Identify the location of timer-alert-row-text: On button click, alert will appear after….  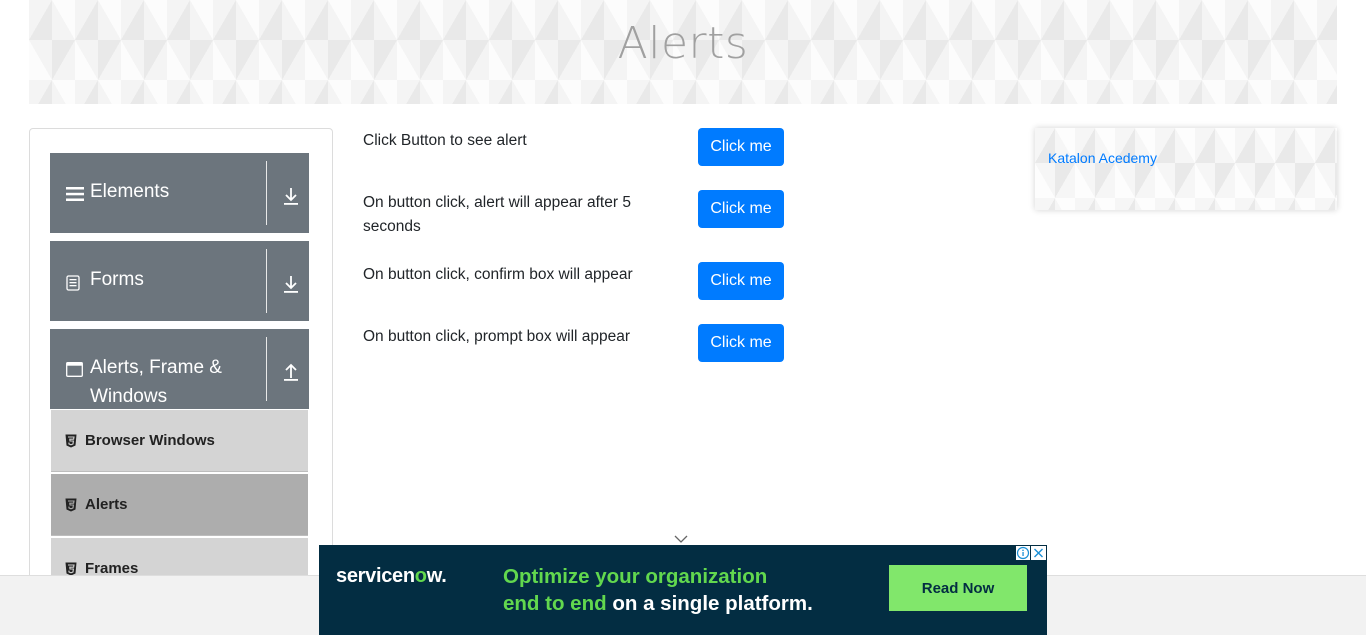
(497, 214).